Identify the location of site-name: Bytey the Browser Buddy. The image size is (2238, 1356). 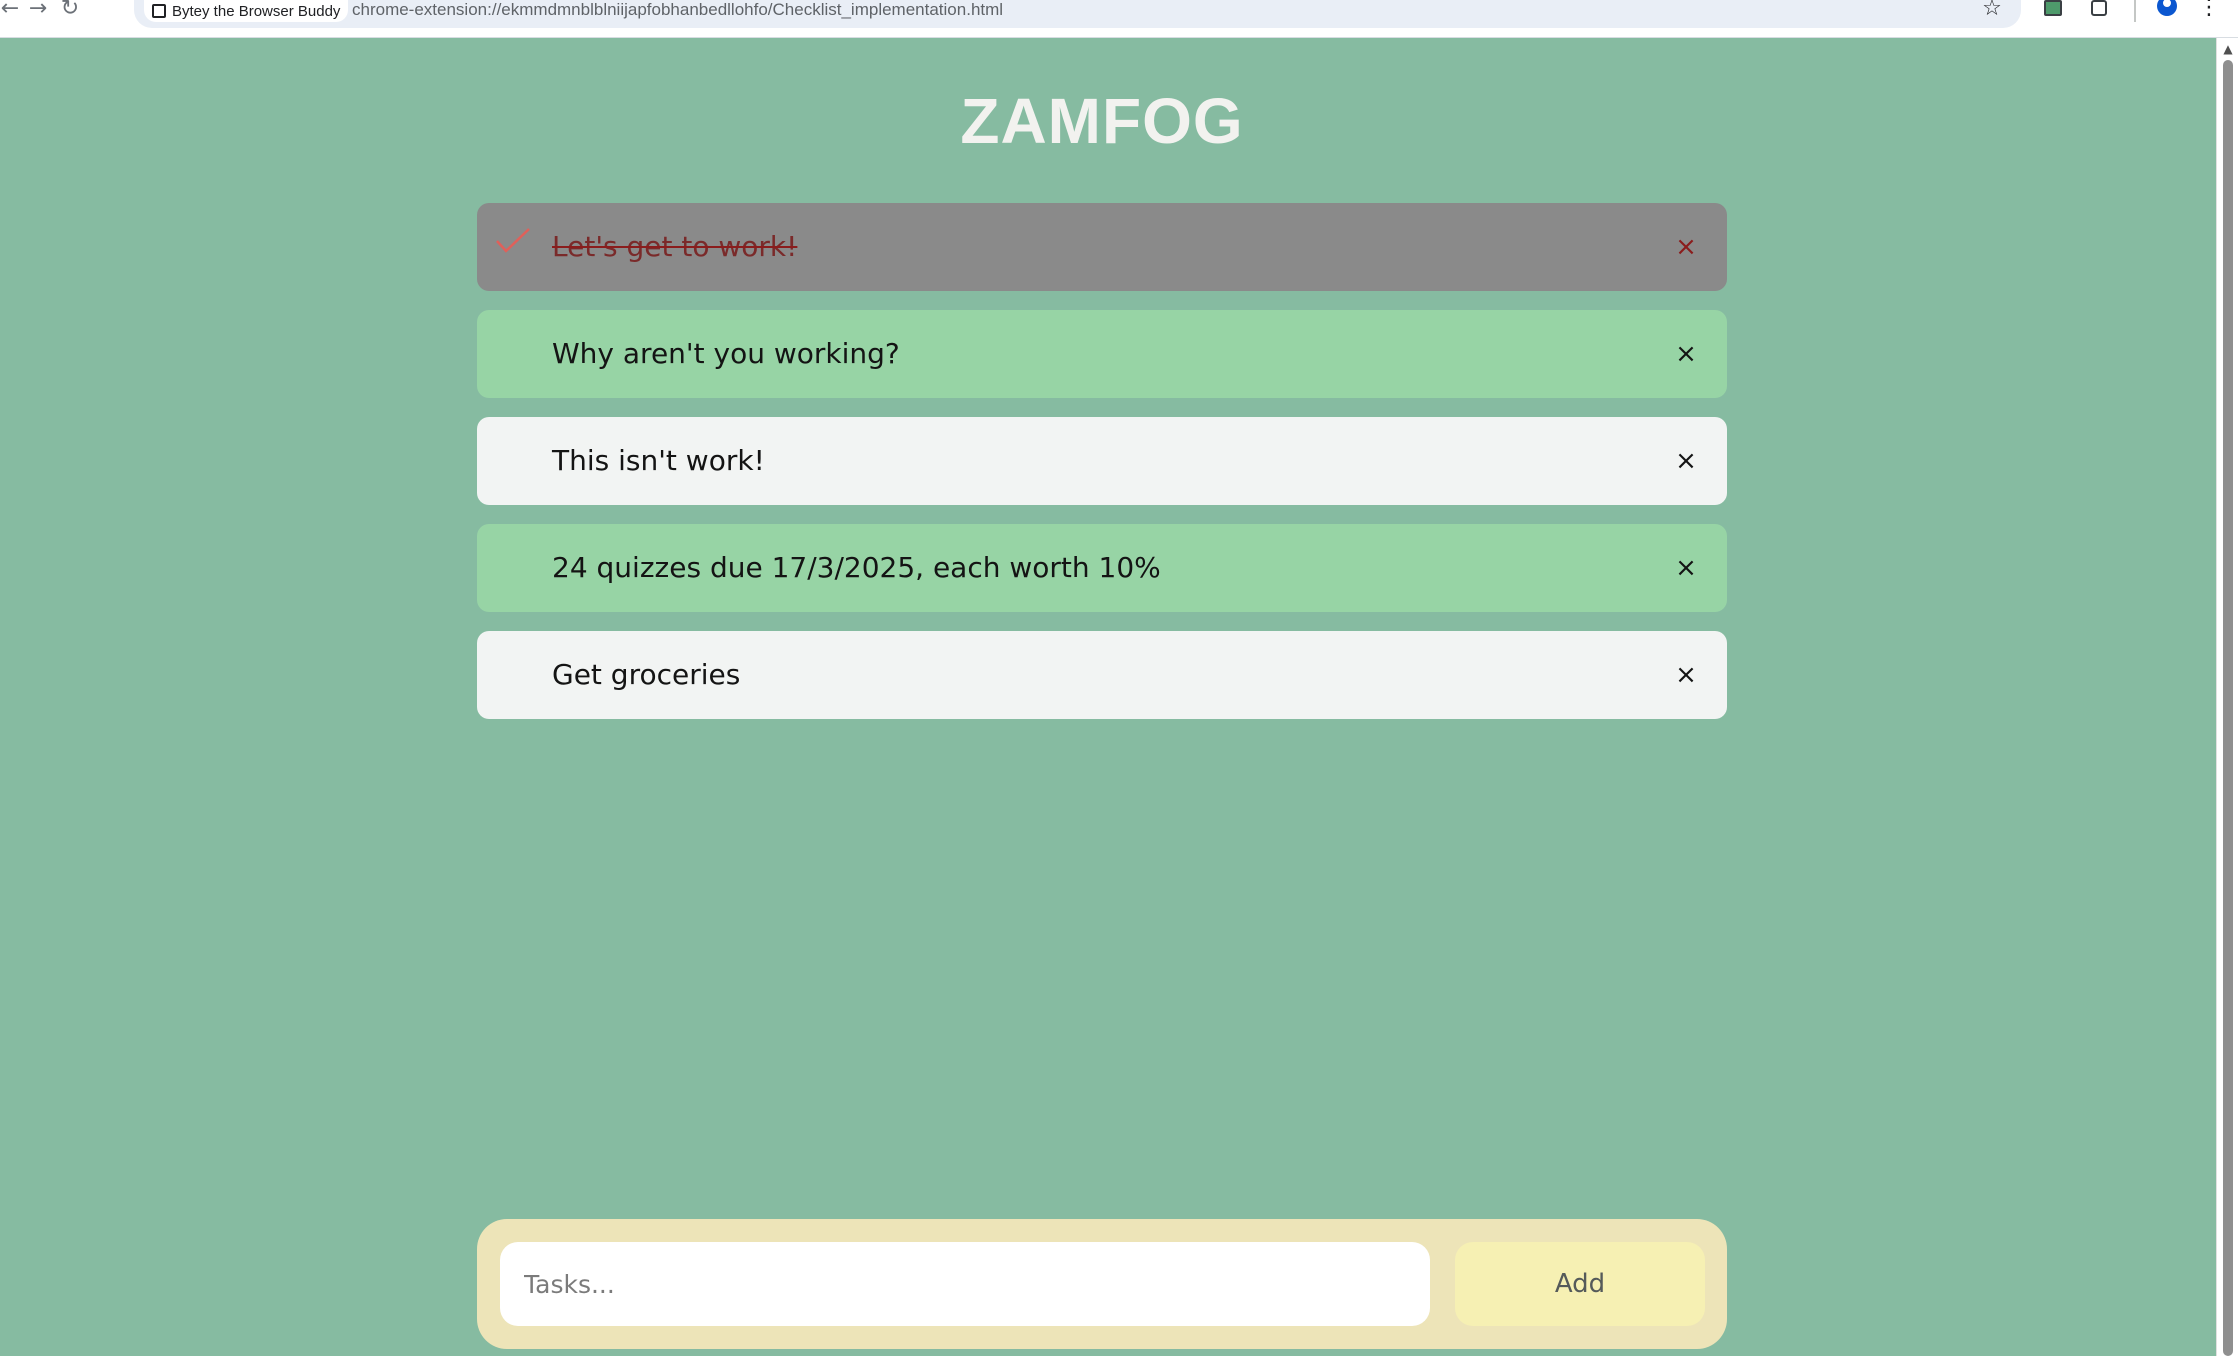
(256, 11).